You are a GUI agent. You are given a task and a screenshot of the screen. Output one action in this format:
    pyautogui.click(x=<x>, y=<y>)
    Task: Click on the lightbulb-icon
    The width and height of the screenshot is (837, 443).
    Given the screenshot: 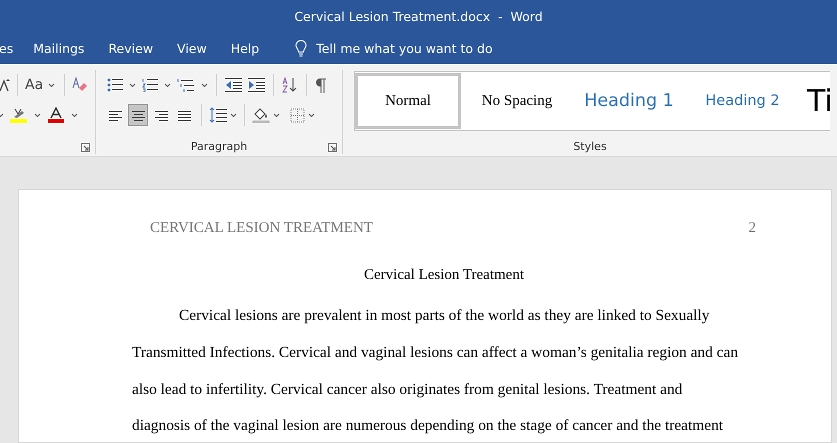 What is the action you would take?
    pyautogui.click(x=301, y=48)
    